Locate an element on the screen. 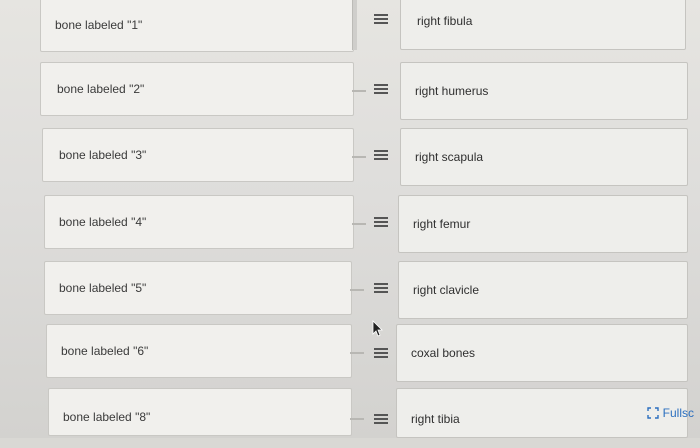 The image size is (700, 448). left-item-bone-2: bone labeled "2" is located at coordinates (197, 89).